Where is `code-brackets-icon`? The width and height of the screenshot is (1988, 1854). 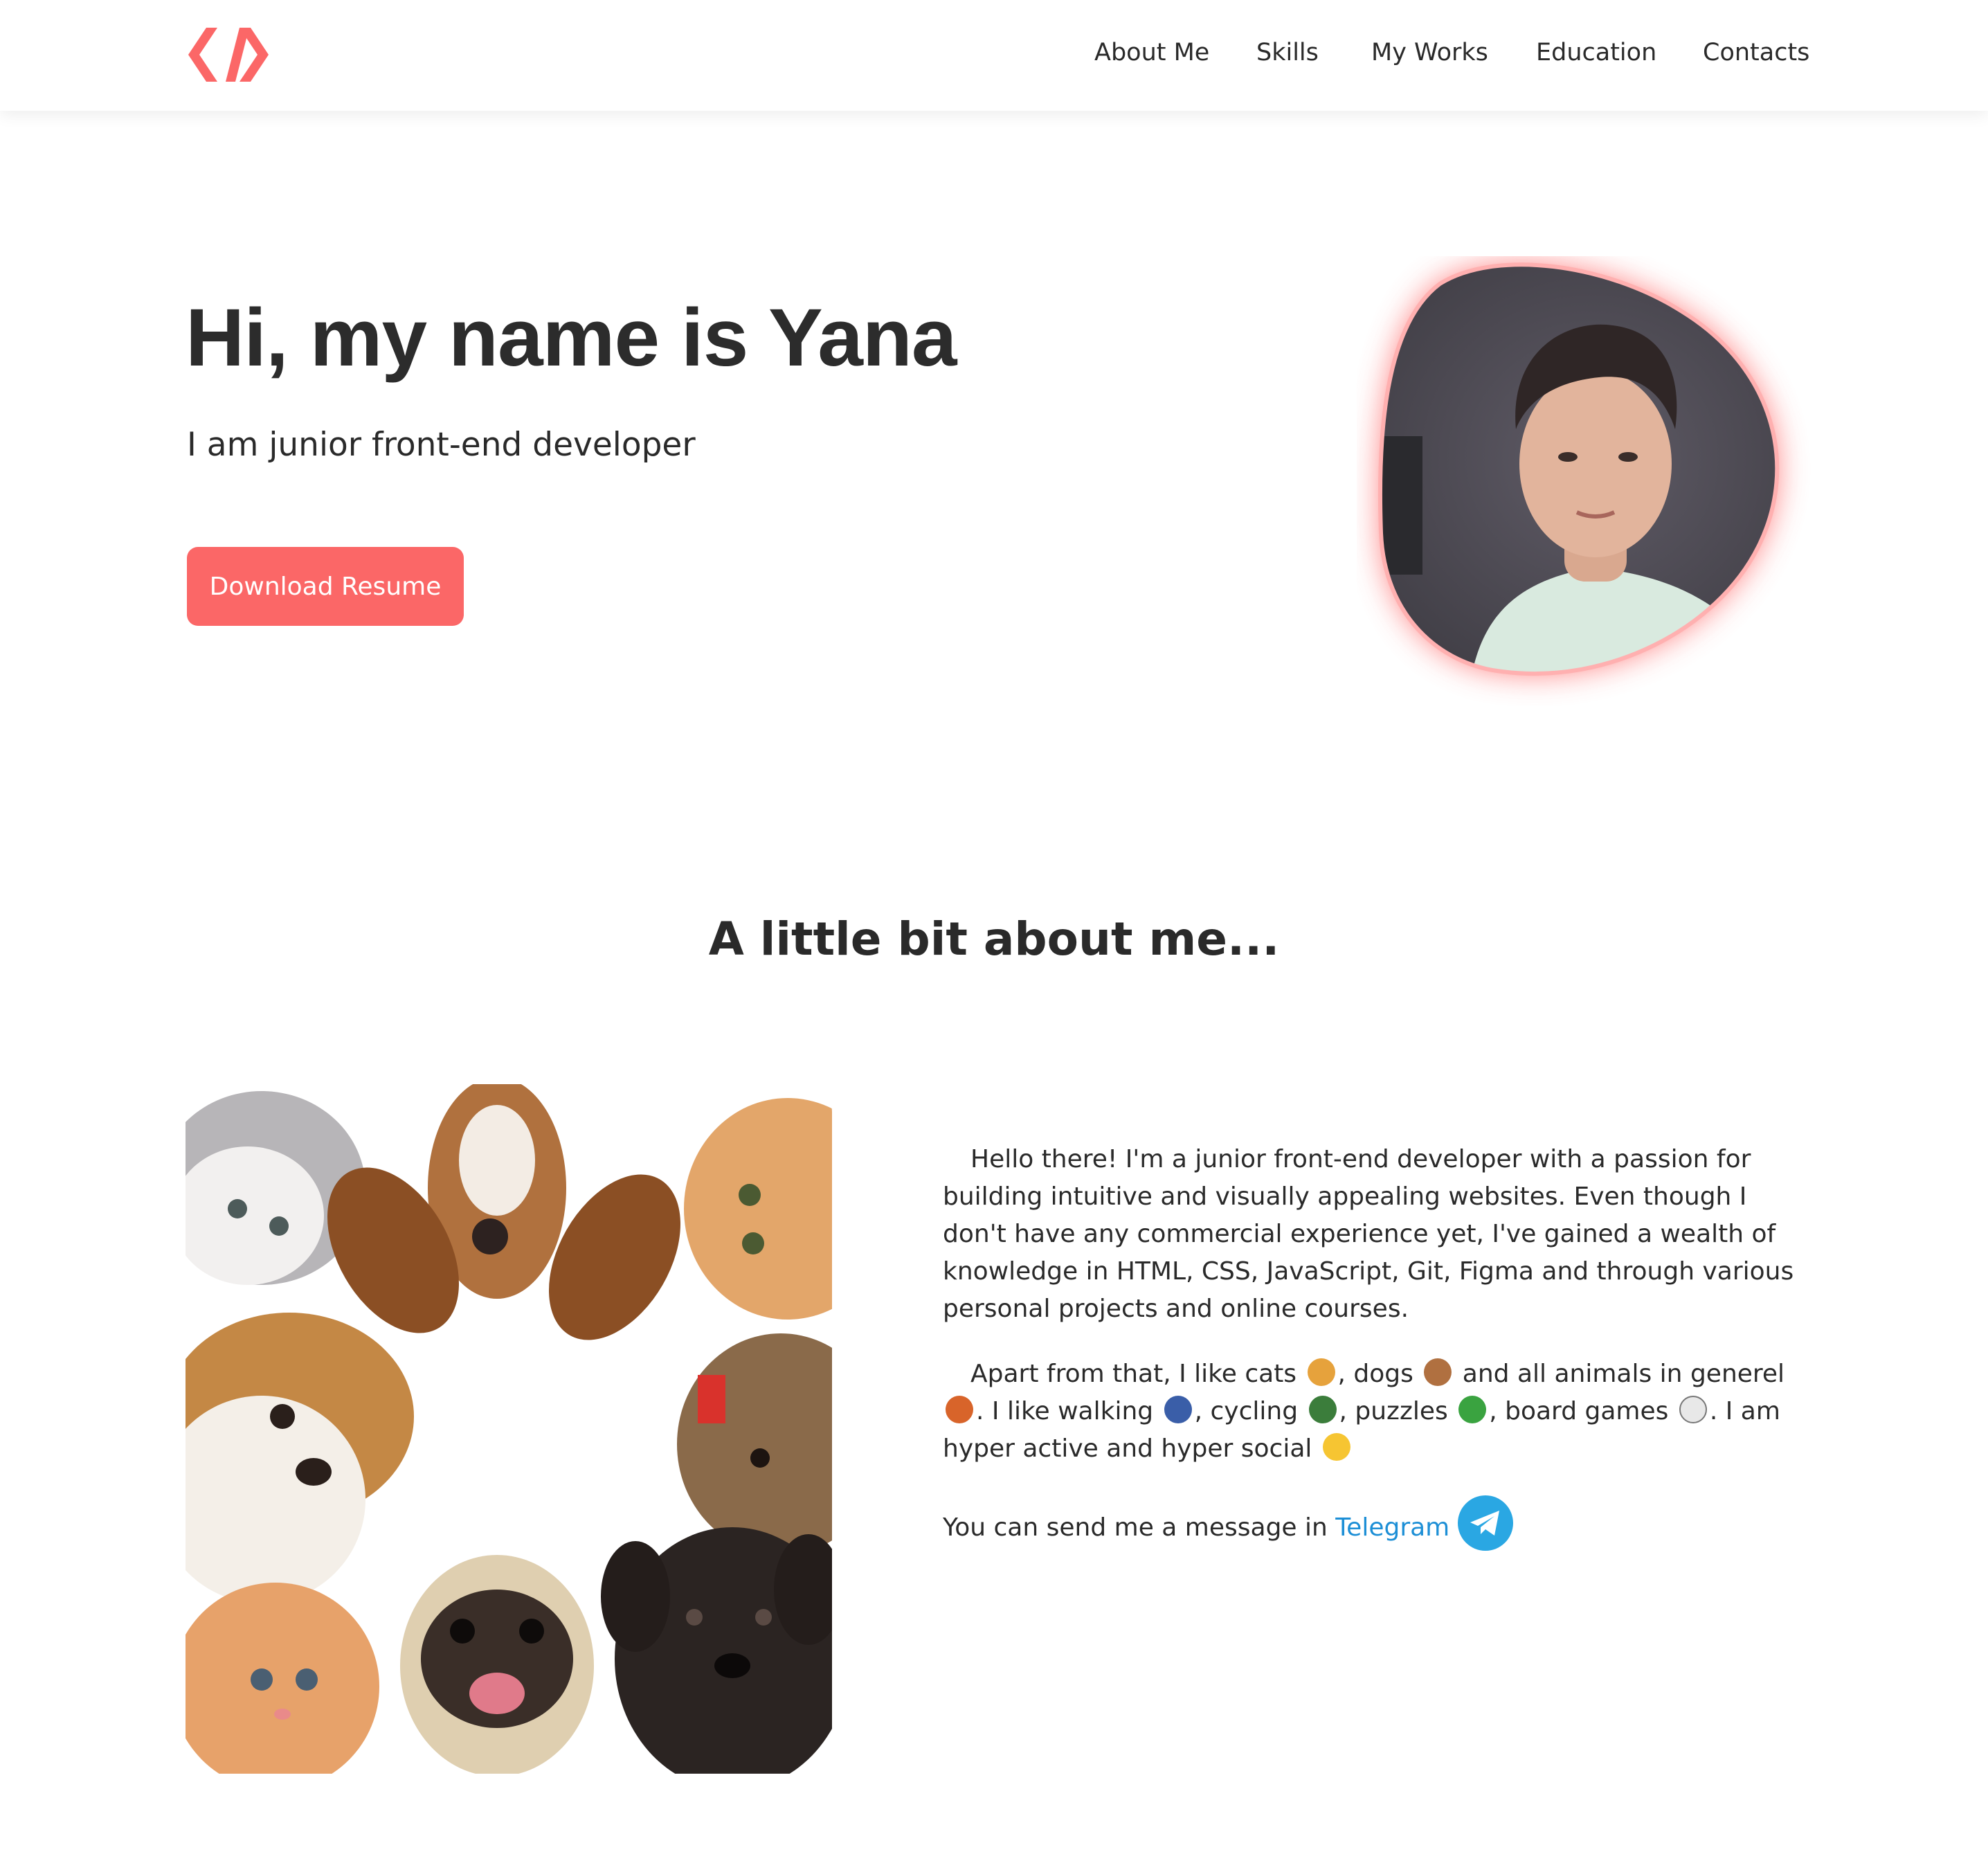
code-brackets-icon is located at coordinates (228, 55).